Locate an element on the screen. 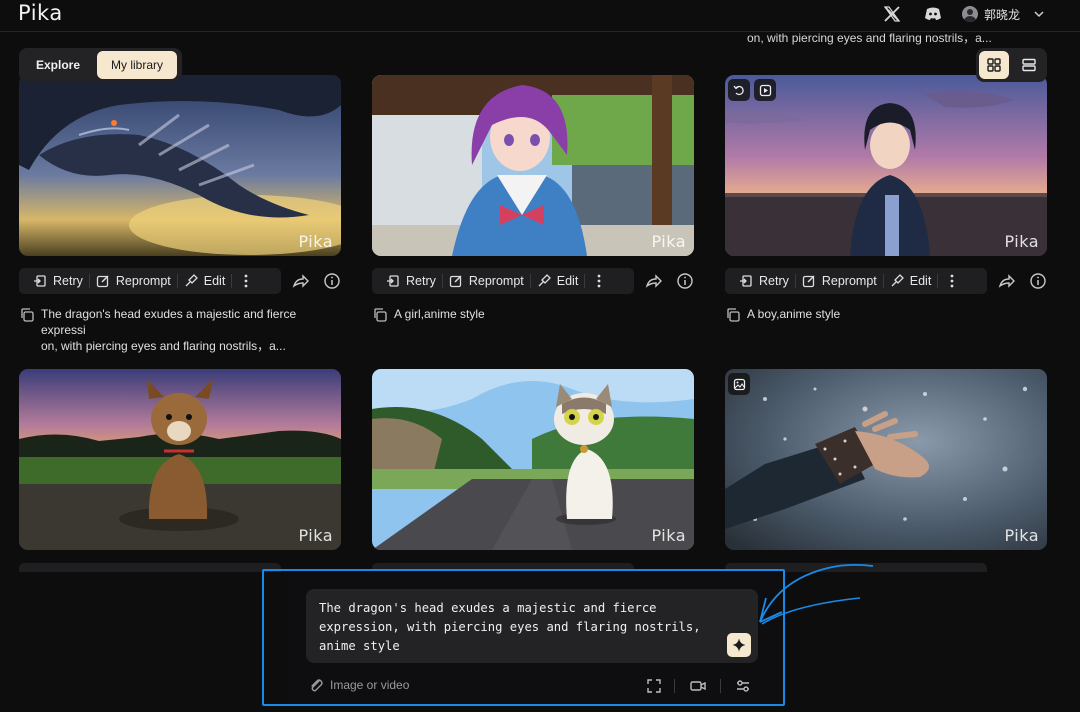  prompt-row: A girl,anime style is located at coordinates (533, 314).